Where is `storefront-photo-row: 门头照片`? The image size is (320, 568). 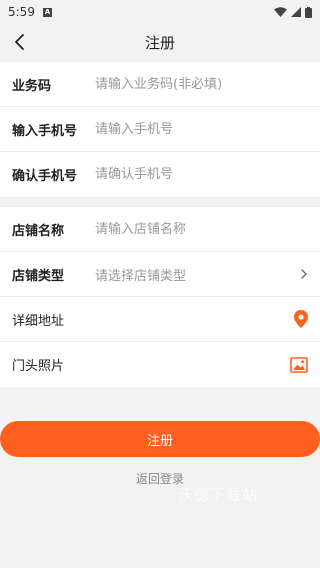
storefront-photo-row: 门头照片 is located at coordinates (160, 364).